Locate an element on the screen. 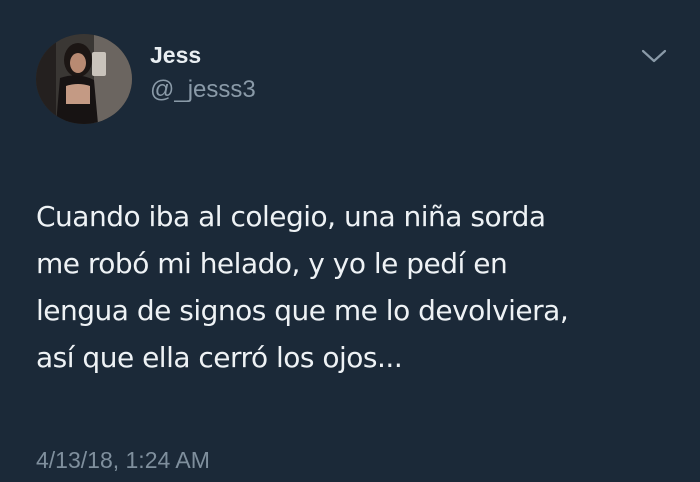 Image resolution: width=700 pixels, height=482 pixels. avatar-photo is located at coordinates (84, 79).